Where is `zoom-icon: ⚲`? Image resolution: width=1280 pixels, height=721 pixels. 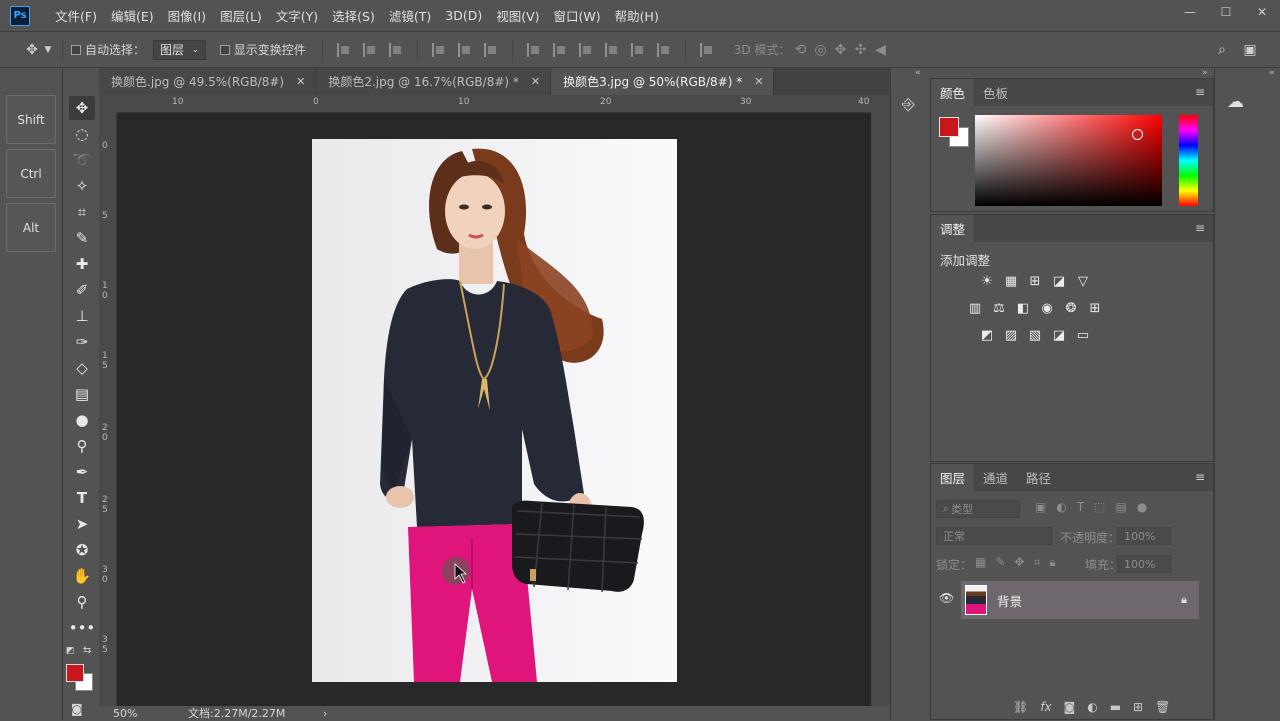 zoom-icon: ⚲ is located at coordinates (82, 602).